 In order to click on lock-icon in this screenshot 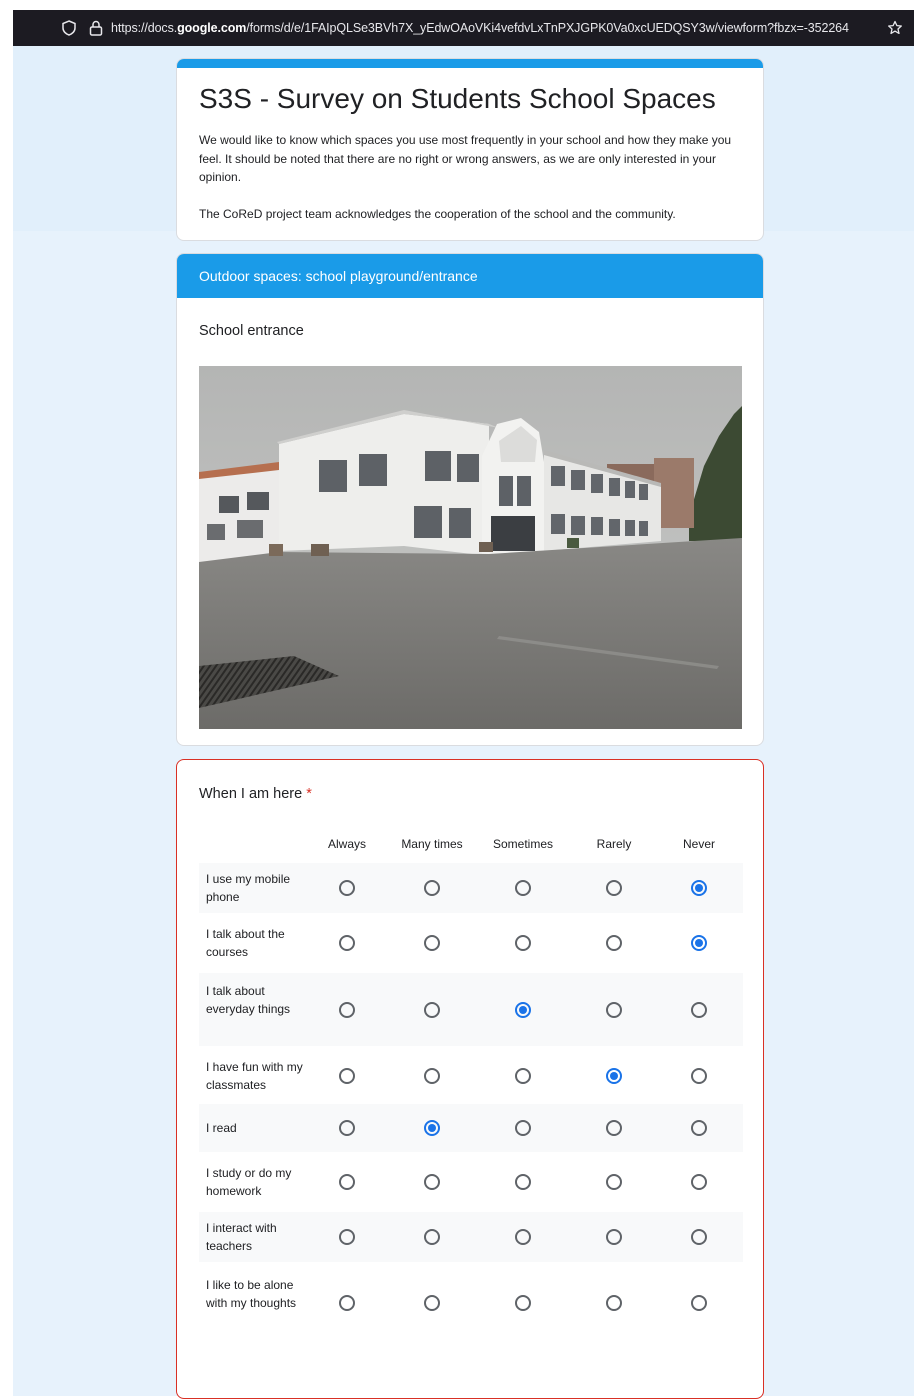, I will do `click(96, 28)`.